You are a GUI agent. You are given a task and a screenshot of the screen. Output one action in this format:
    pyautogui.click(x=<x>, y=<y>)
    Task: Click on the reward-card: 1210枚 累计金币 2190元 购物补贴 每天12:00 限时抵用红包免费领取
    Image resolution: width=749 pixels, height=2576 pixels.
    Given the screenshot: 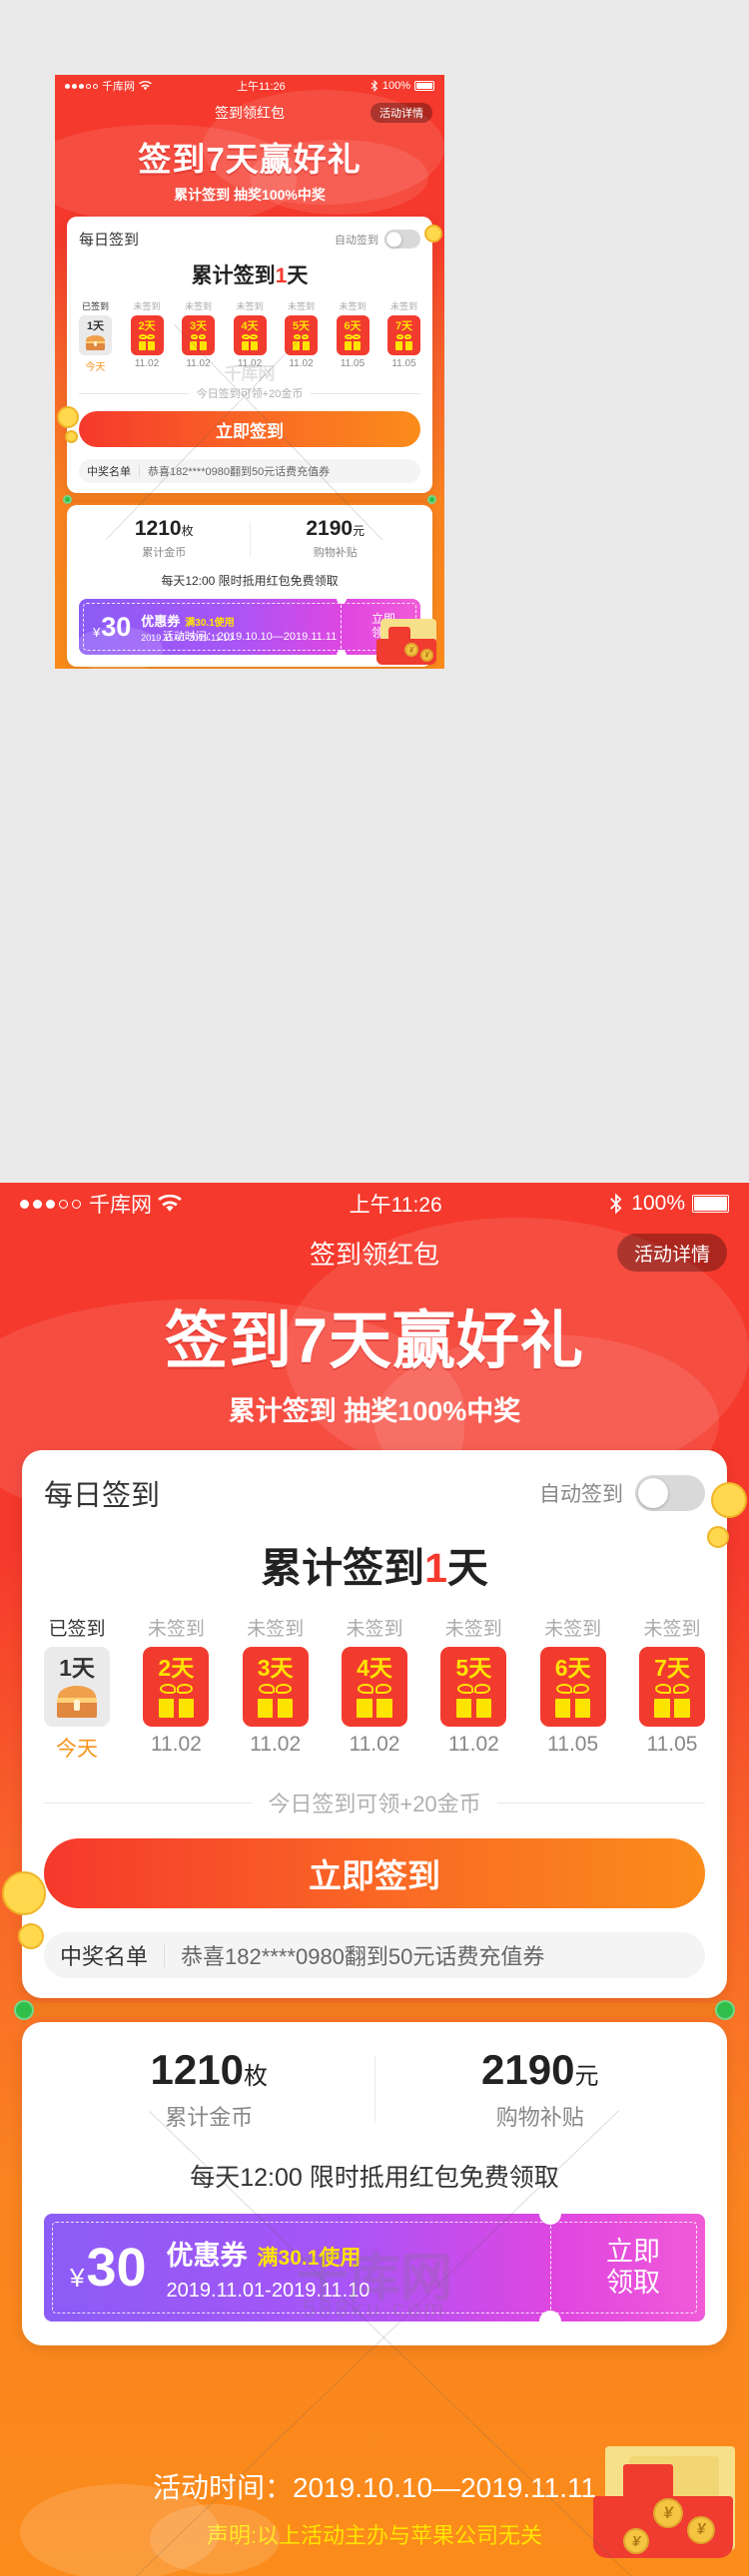 What is the action you would take?
    pyautogui.click(x=374, y=2183)
    